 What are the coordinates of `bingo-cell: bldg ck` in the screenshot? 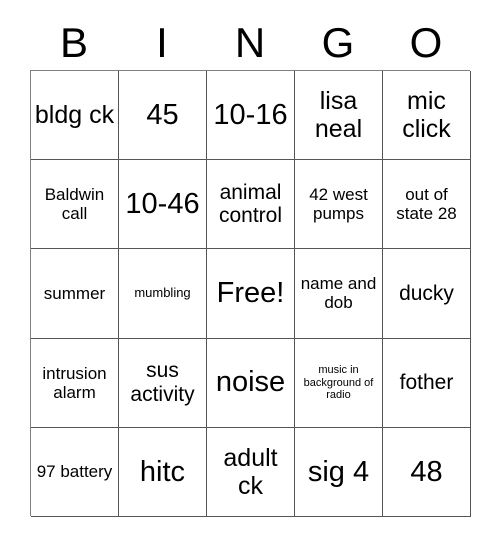 It's located at (75, 116).